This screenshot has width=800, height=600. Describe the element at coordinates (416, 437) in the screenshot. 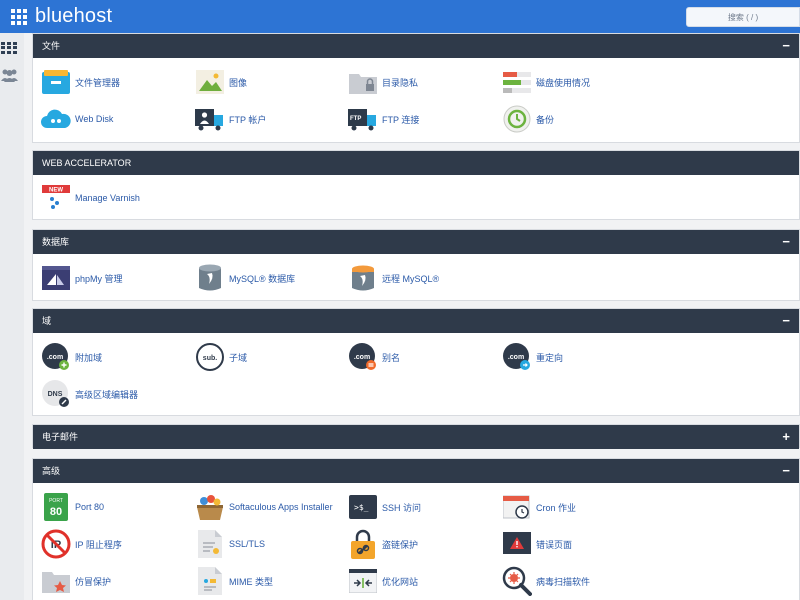

I see `email-panel-header: 电子邮件 +` at that location.